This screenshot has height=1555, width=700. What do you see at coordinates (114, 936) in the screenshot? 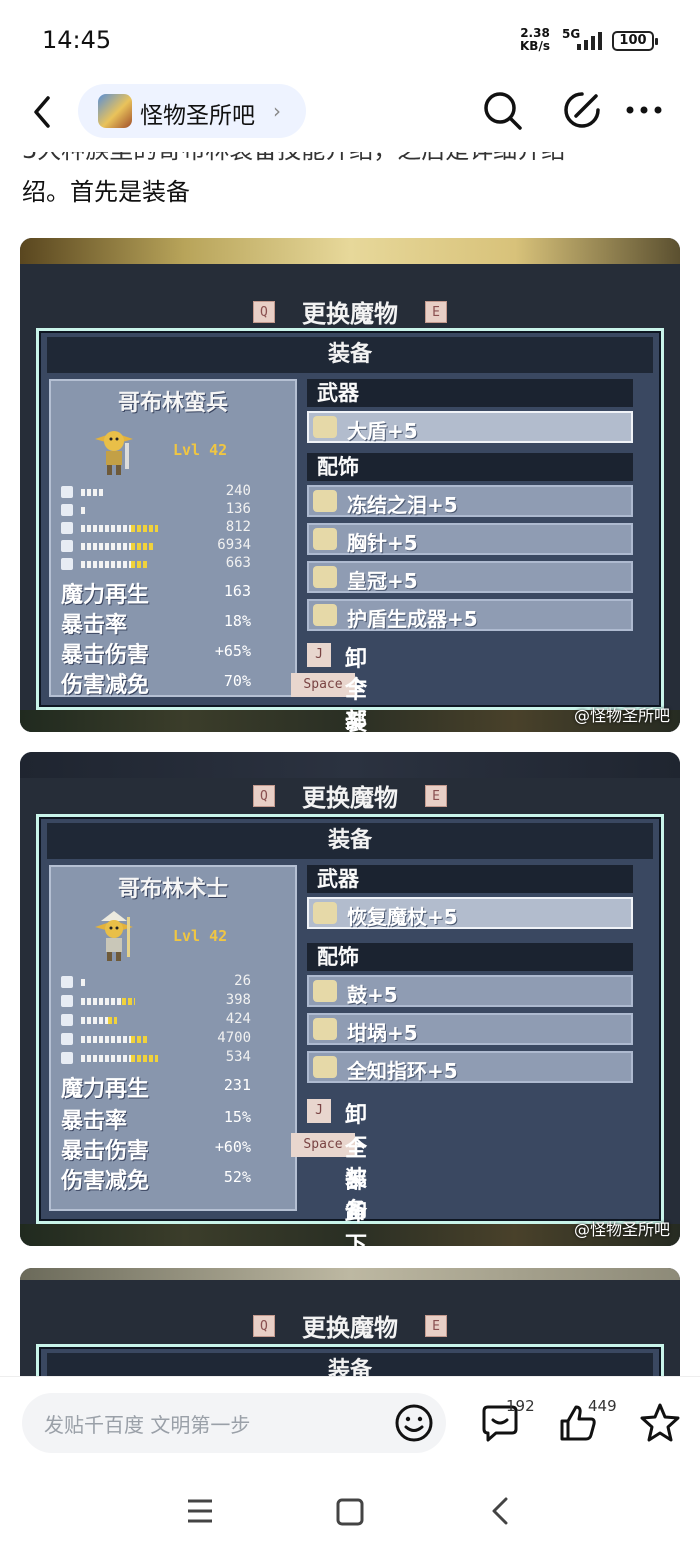
I see `goblin-mage-sprite` at bounding box center [114, 936].